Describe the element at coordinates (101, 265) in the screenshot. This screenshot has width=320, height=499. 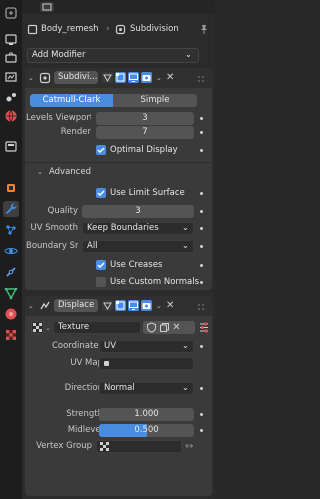
I see `use-creases-checkbox` at that location.